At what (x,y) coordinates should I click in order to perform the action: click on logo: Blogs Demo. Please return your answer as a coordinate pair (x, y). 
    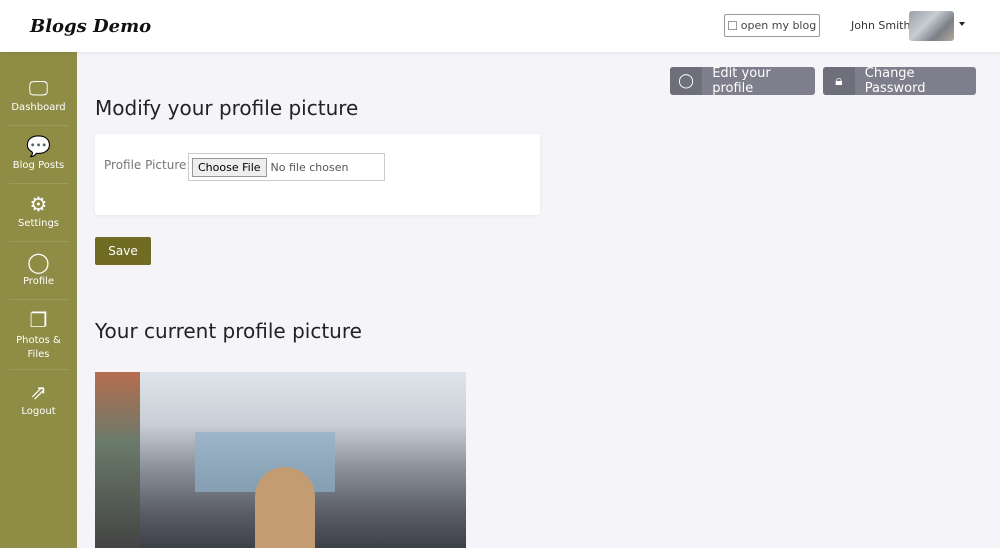
    Looking at the image, I should click on (90, 26).